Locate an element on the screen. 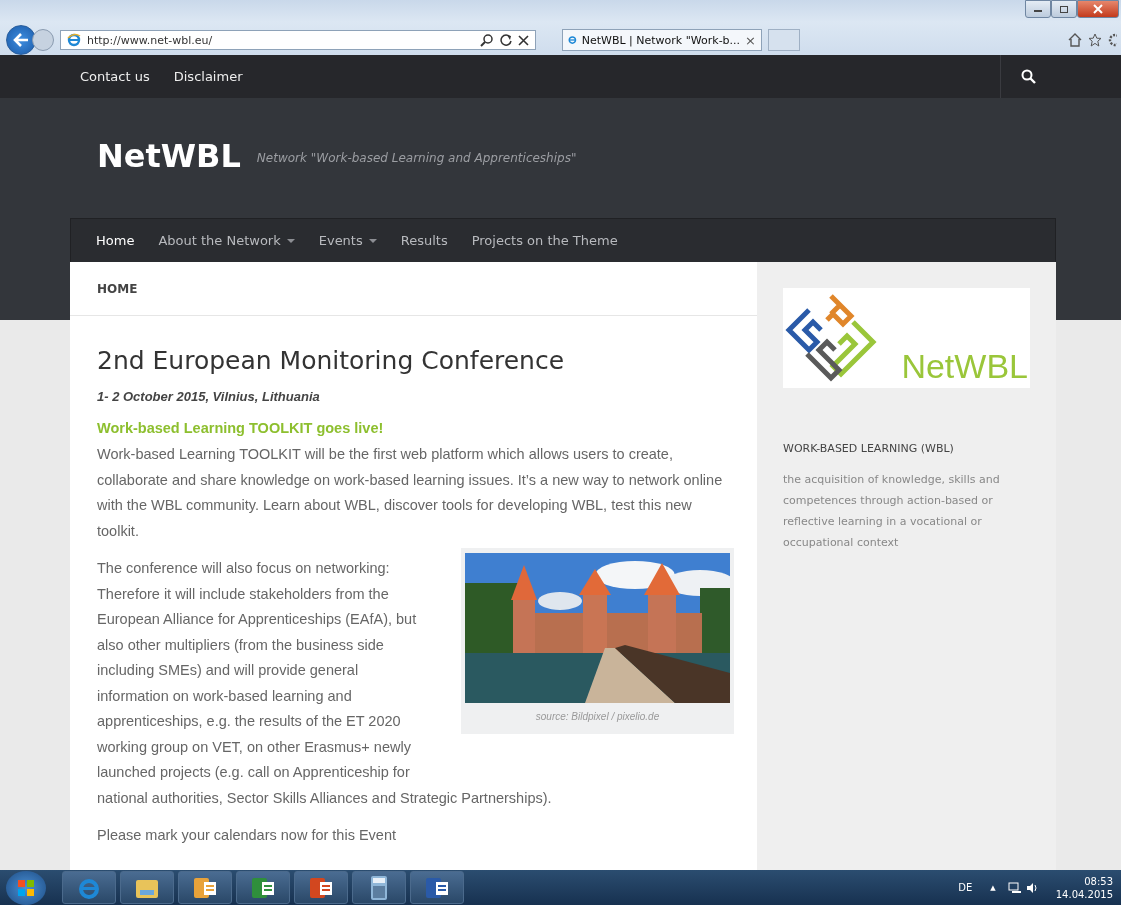  close-icon is located at coordinates (1098, 9).